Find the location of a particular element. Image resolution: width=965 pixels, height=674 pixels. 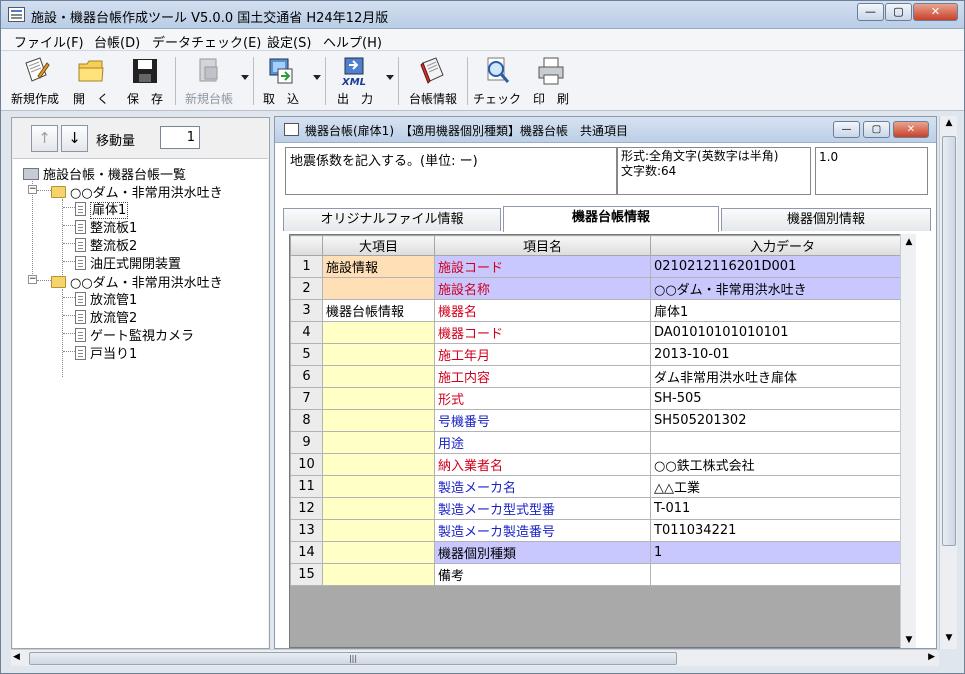

item-name-cell: 機器個別種類 is located at coordinates (542, 552).